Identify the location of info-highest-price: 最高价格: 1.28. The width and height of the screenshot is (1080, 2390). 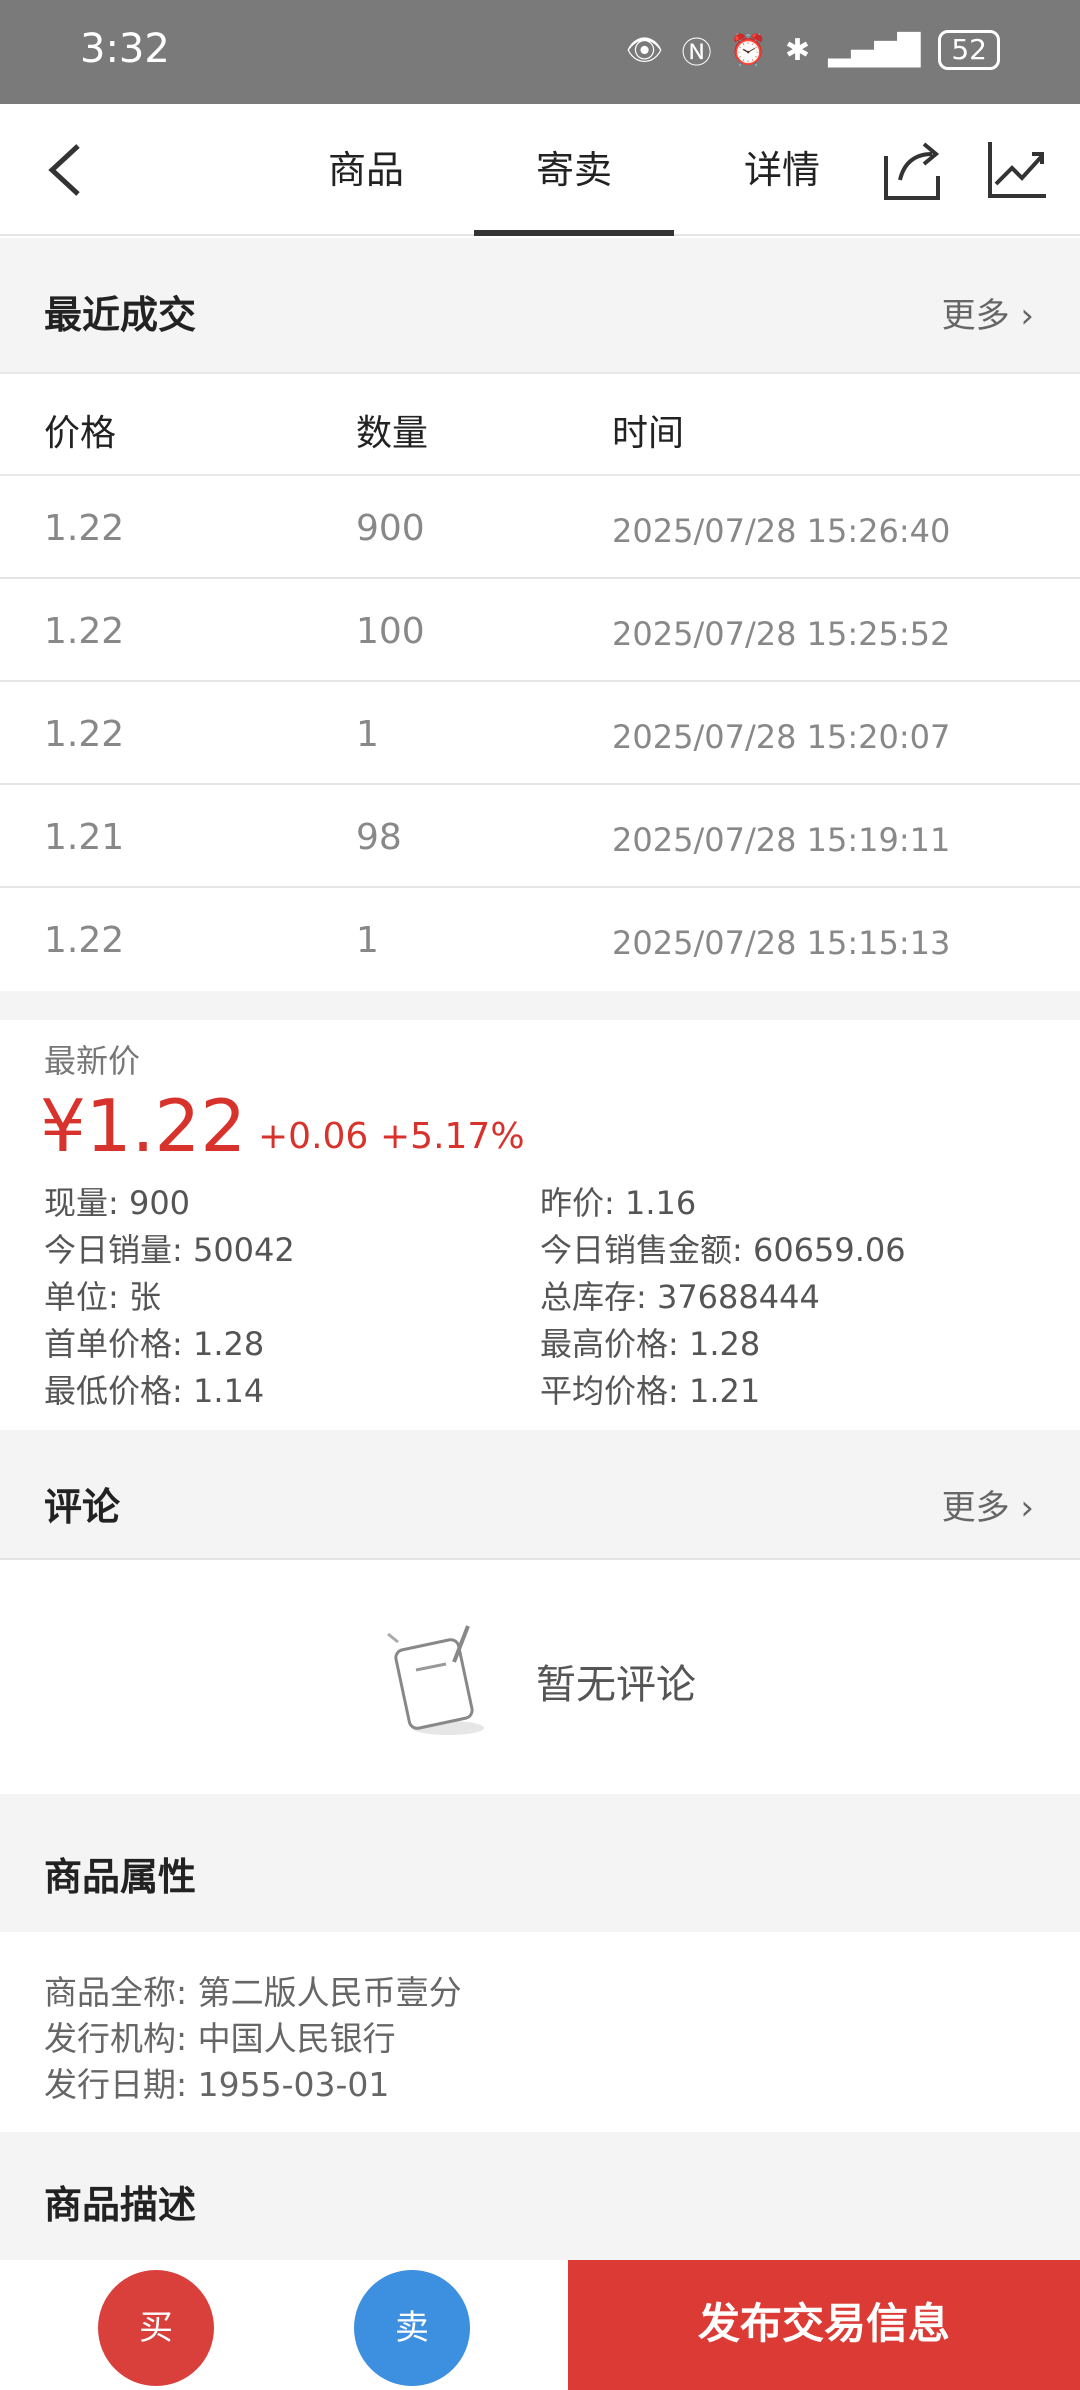
(650, 1344).